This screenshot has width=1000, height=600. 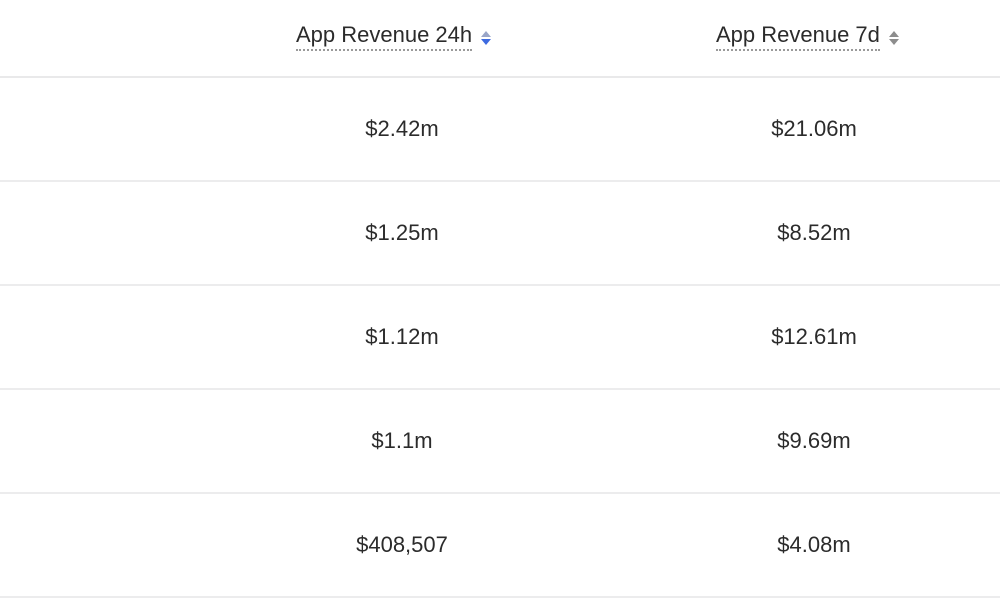 I want to click on cell-app-revenue-7d: $9.69m, so click(x=814, y=440).